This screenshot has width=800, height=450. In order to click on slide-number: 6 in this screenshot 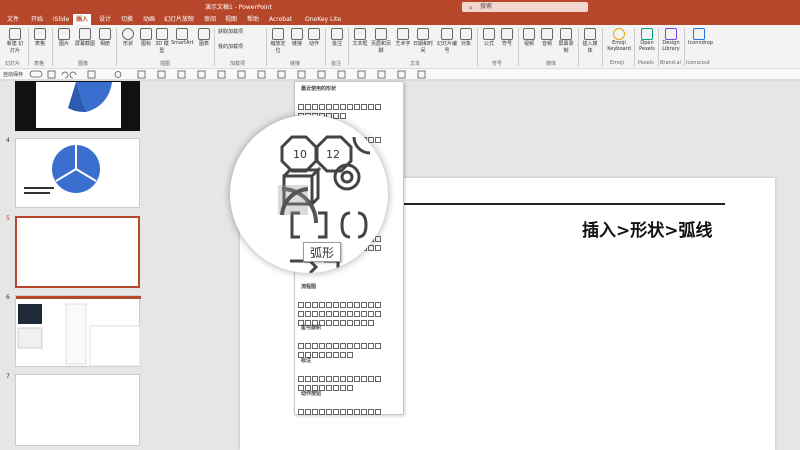, I will do `click(8, 297)`.